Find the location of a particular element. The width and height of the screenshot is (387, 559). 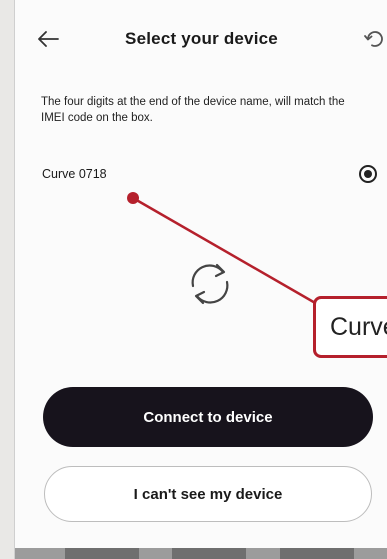

refresh-button is located at coordinates (375, 39).